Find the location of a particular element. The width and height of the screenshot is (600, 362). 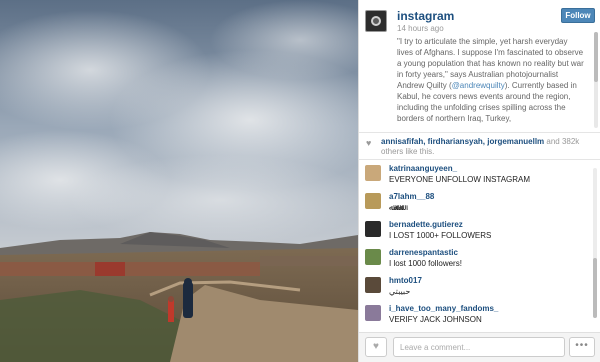

comment-input is located at coordinates (479, 347).